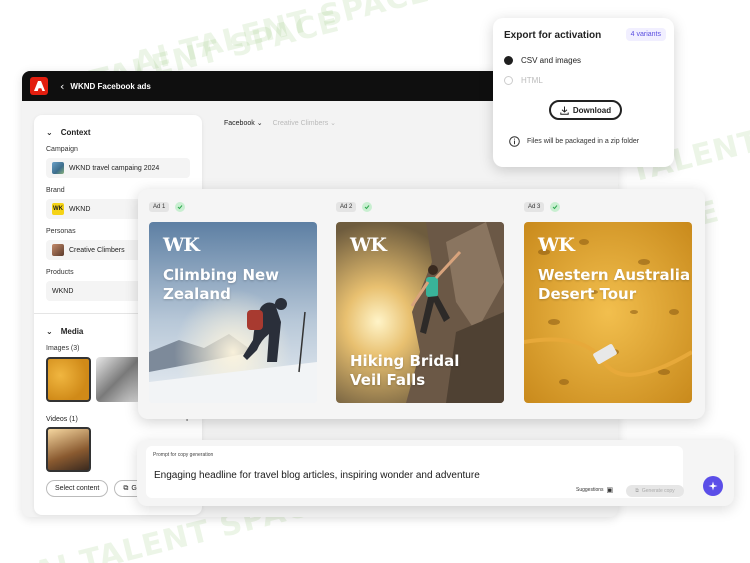 This screenshot has width=750, height=563. Describe the element at coordinates (508, 60) in the screenshot. I see `radio-selected-icon` at that location.